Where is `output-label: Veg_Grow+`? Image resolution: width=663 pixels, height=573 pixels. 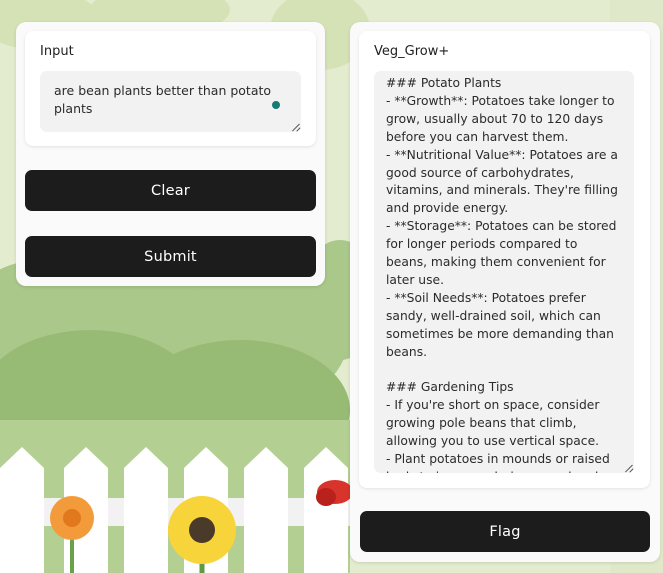 output-label: Veg_Grow+ is located at coordinates (412, 51).